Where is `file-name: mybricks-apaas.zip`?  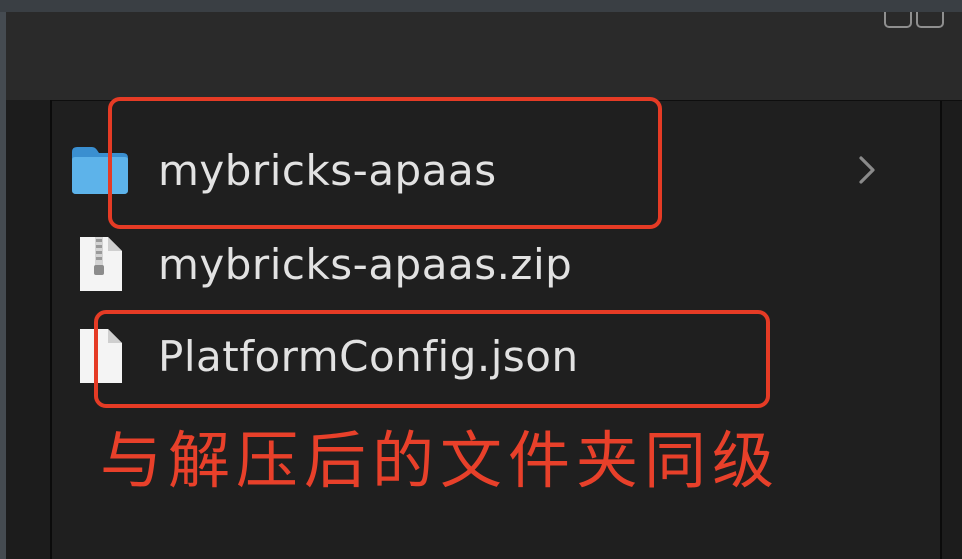 file-name: mybricks-apaas.zip is located at coordinates (365, 264).